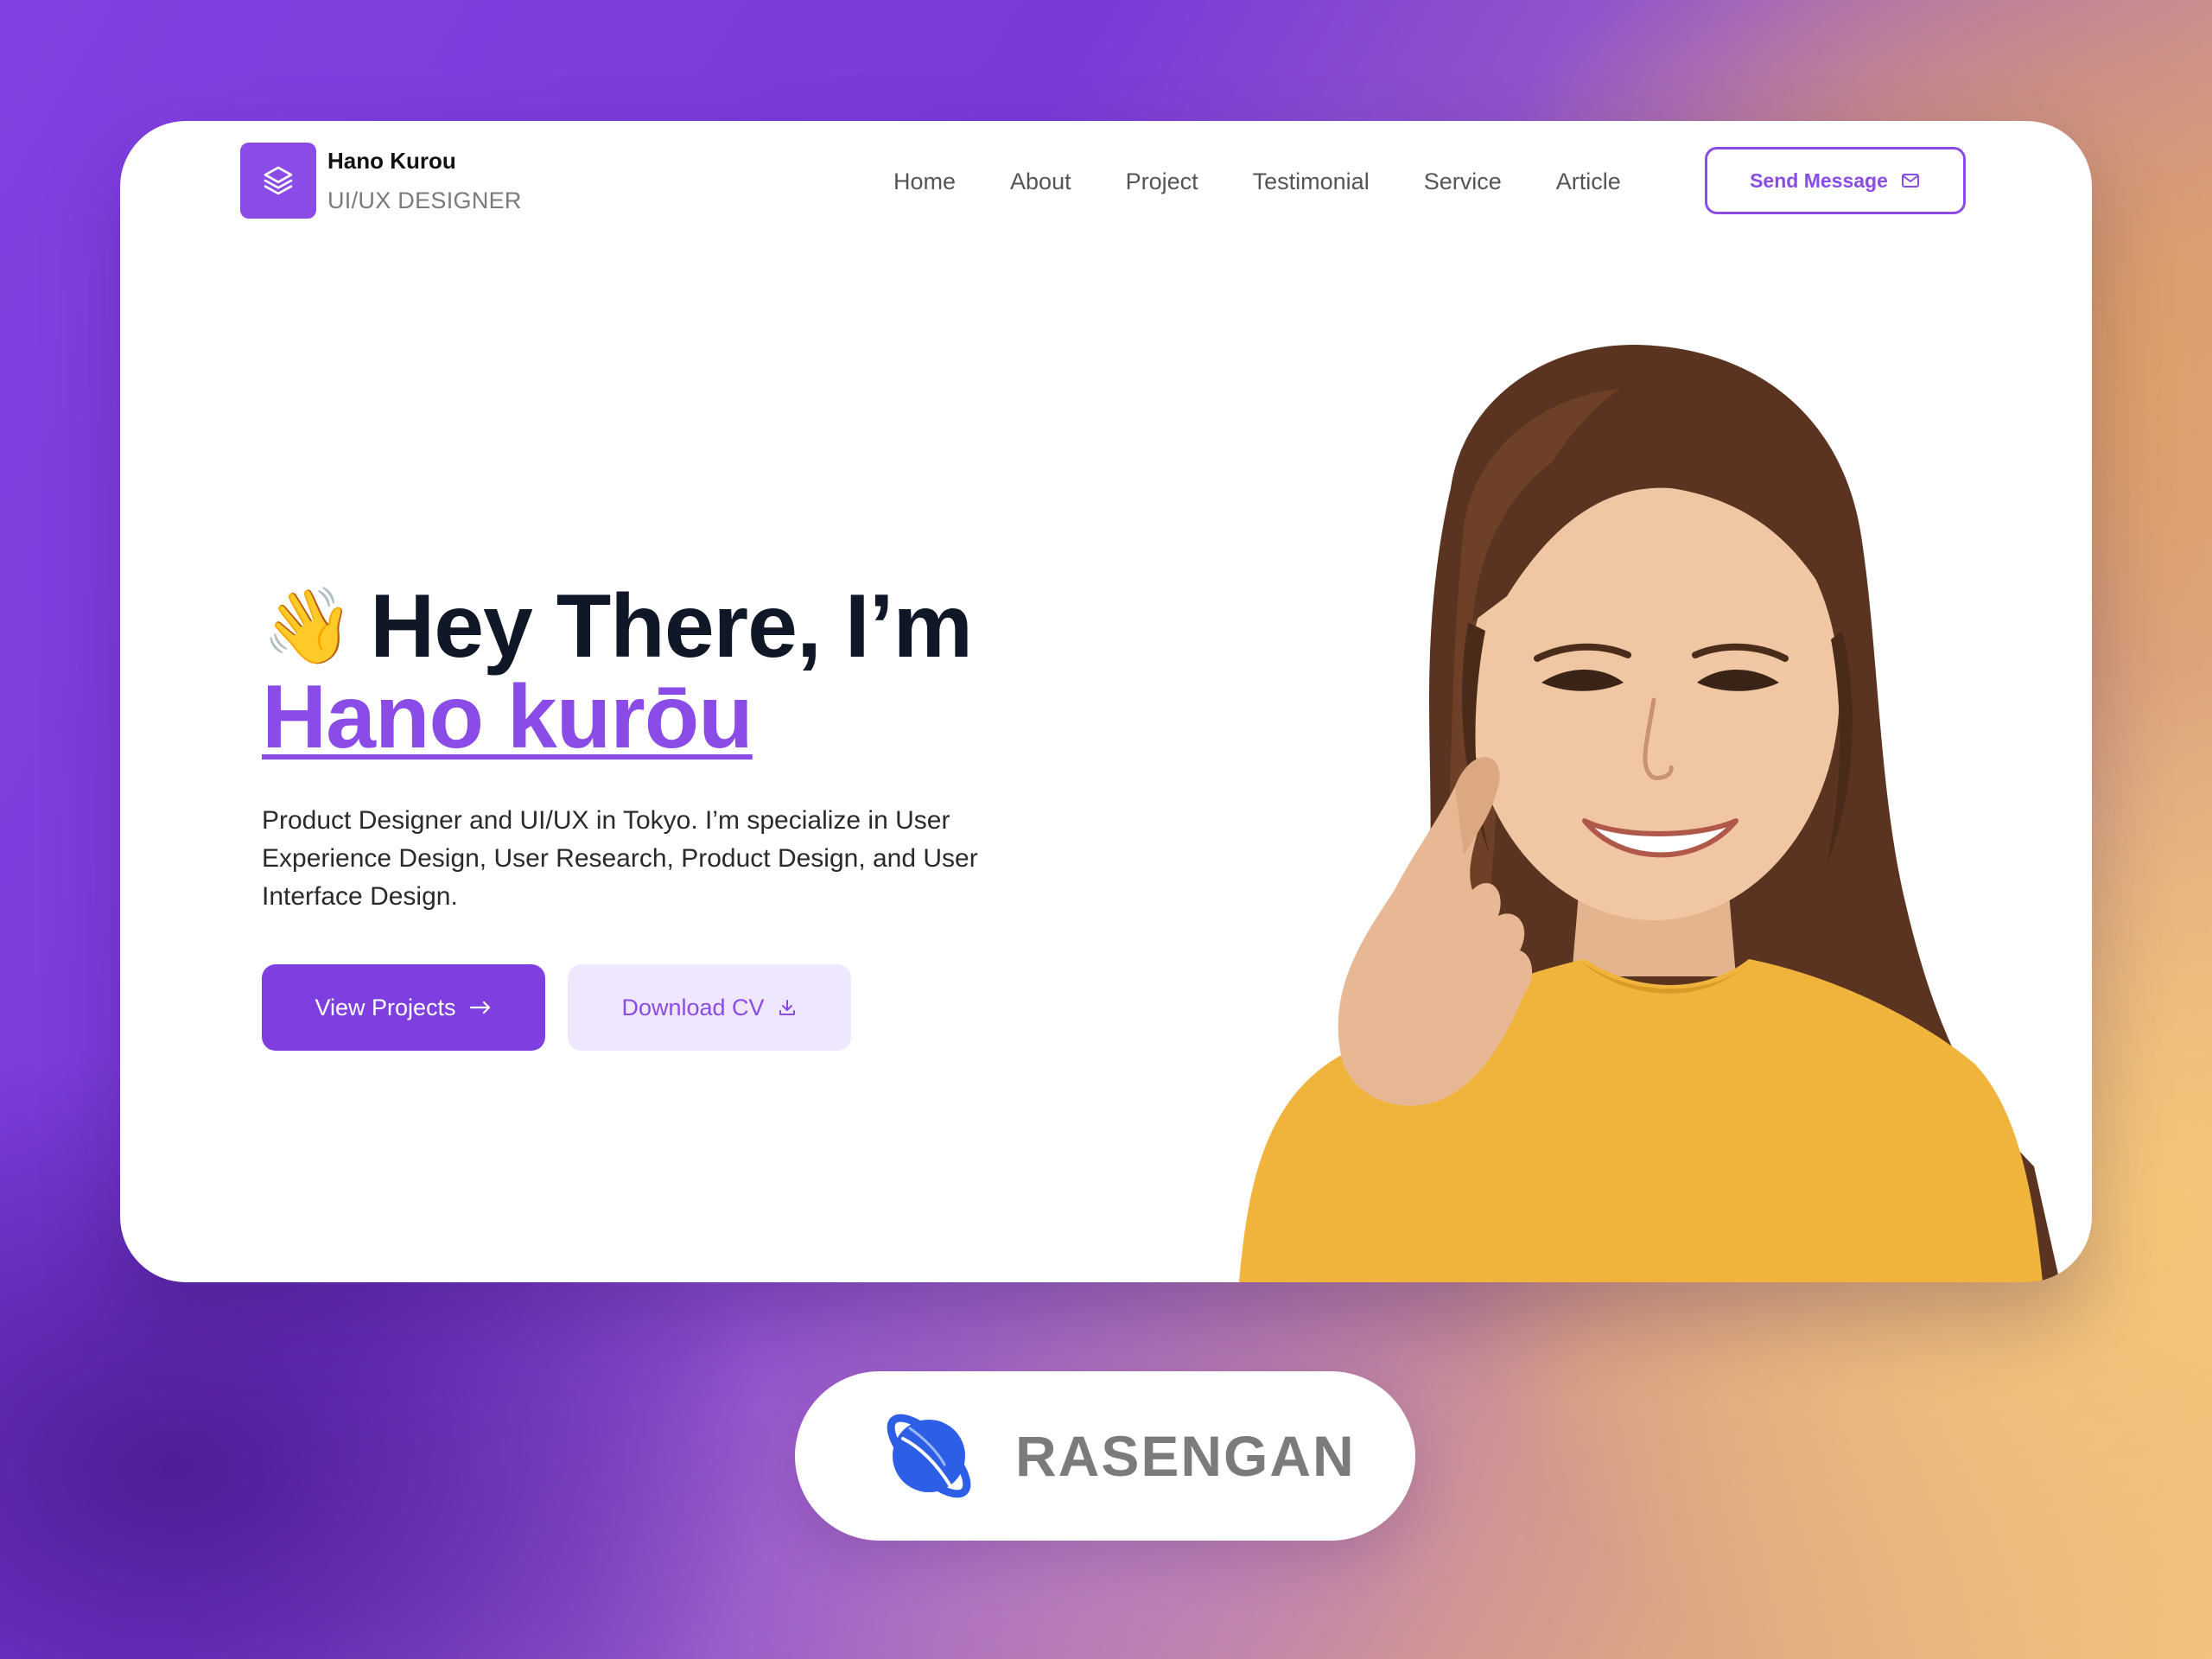  Describe the element at coordinates (308, 626) in the screenshot. I see `waving-hand-icon: 👋` at that location.